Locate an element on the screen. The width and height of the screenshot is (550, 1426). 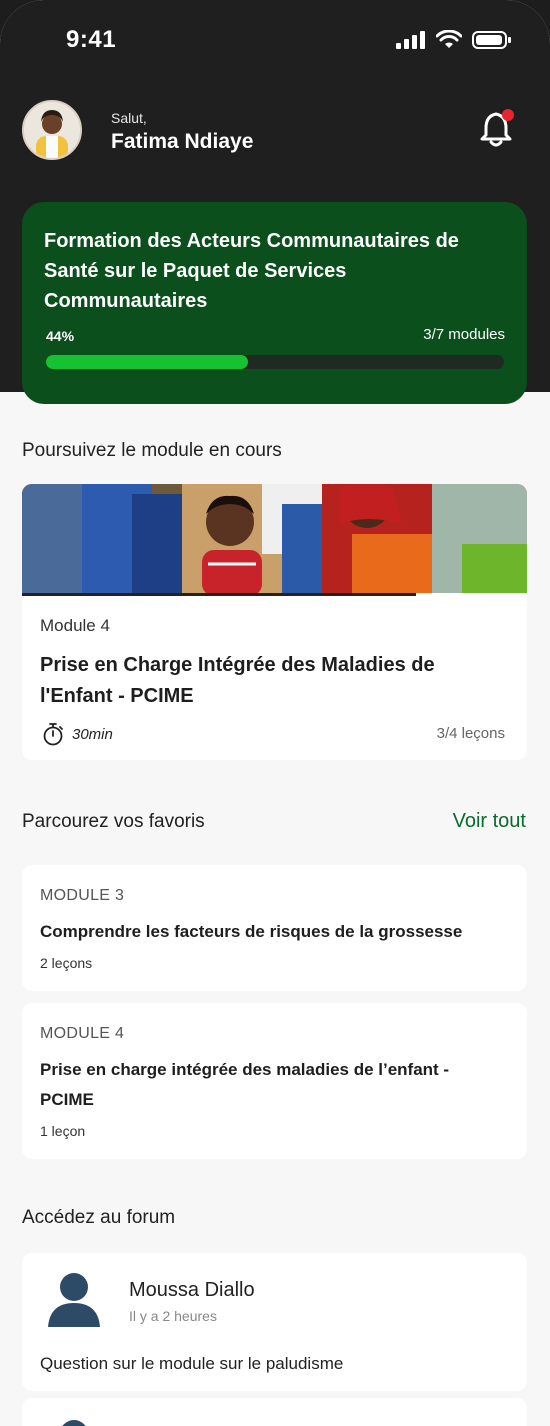
module-lessons-progress: 3/4 leçons is located at coordinates (470, 733).